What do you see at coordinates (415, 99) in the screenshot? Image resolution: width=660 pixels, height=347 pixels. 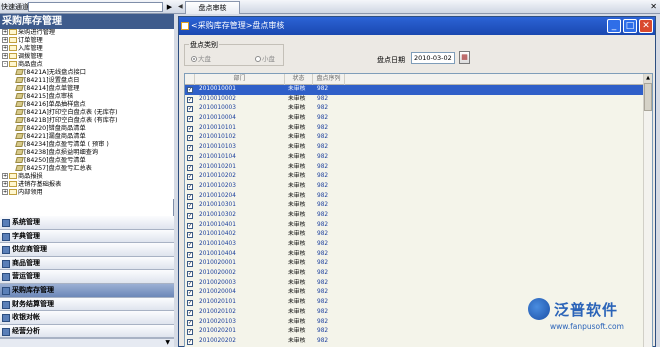 I see `table-row: ✓ 2010010002 未审核 982` at bounding box center [415, 99].